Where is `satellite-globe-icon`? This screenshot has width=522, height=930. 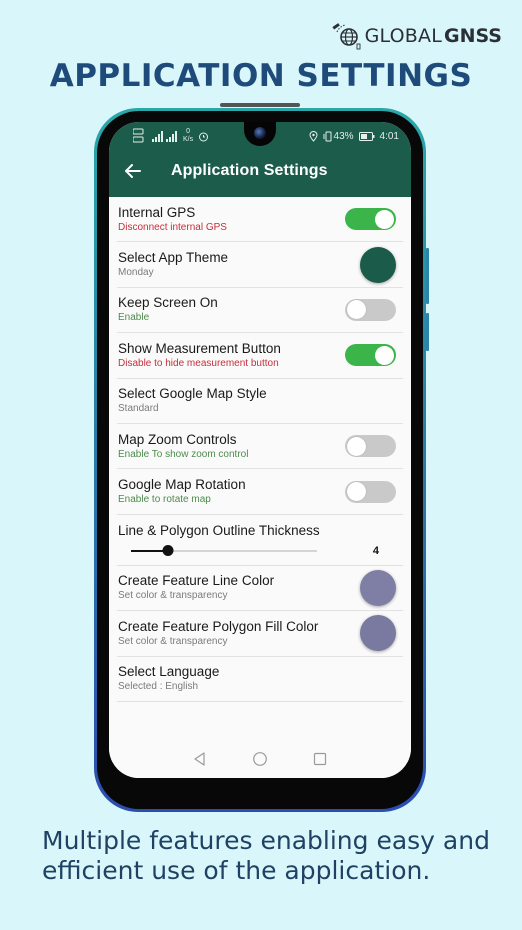
satellite-globe-icon is located at coordinates (346, 36).